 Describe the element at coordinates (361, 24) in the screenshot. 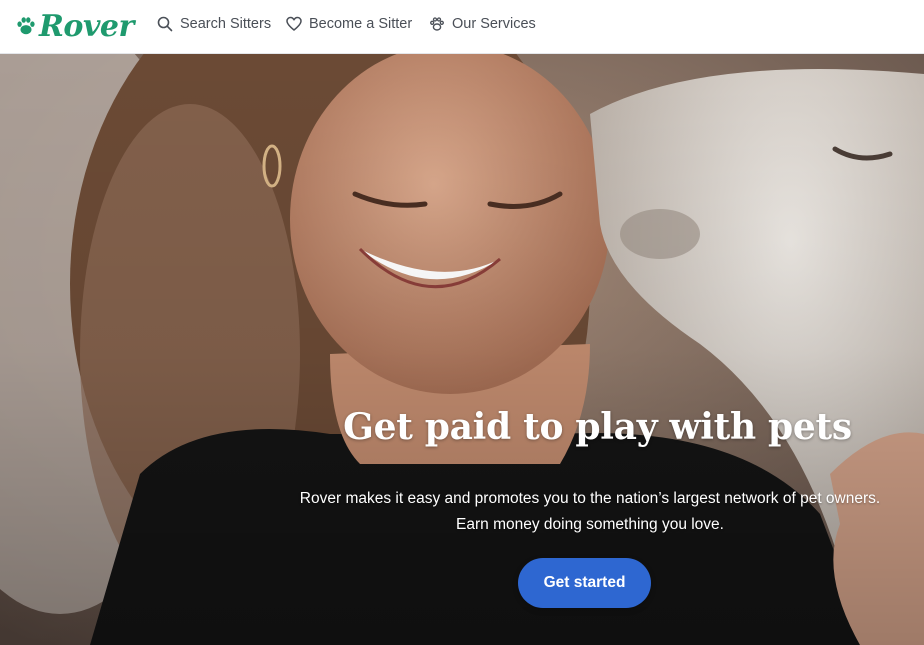

I see `nav-become-a-sitter-label: Become a Sitter` at that location.